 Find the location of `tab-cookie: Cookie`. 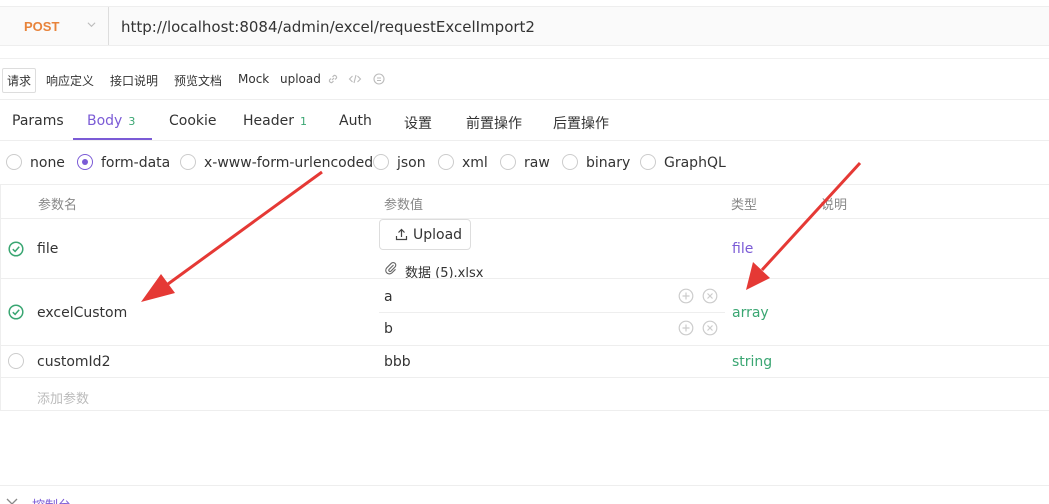

tab-cookie: Cookie is located at coordinates (193, 121).